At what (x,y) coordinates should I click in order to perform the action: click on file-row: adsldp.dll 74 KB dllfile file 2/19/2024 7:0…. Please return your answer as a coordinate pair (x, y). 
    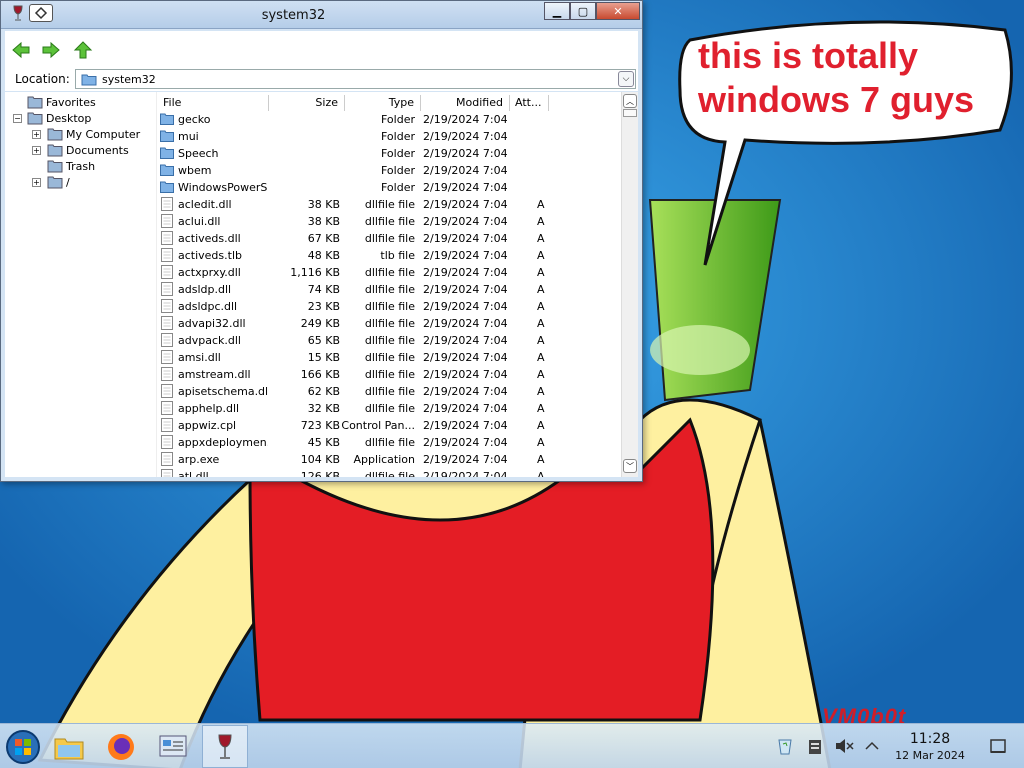
    Looking at the image, I should click on (389, 289).